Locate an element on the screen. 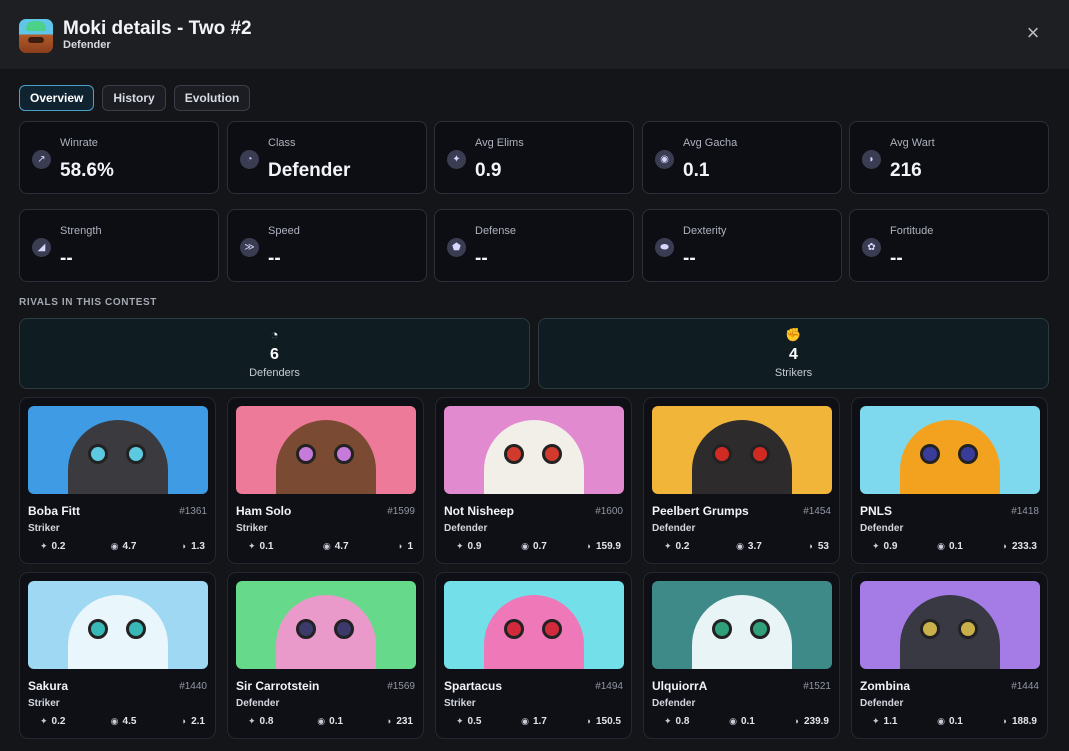 The width and height of the screenshot is (1069, 751). modal-title: Moki details - Two #2 is located at coordinates (157, 28).